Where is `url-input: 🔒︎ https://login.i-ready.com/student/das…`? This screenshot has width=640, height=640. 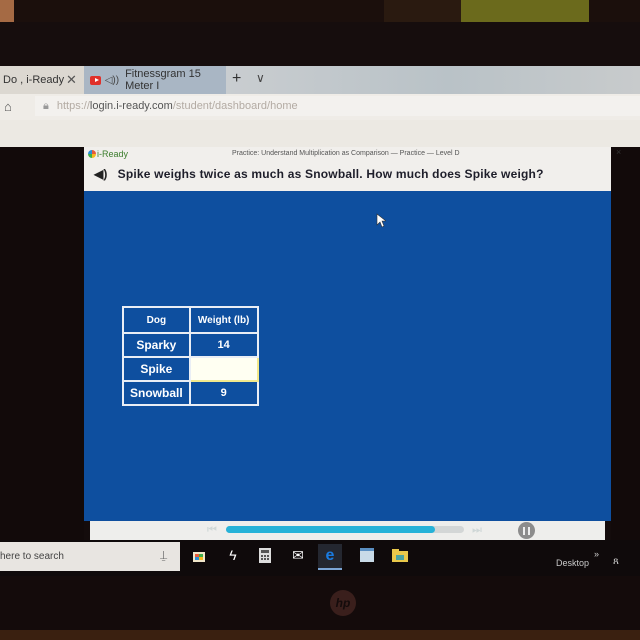 url-input: 🔒︎ https://login.i-ready.com/student/das… is located at coordinates (337, 106).